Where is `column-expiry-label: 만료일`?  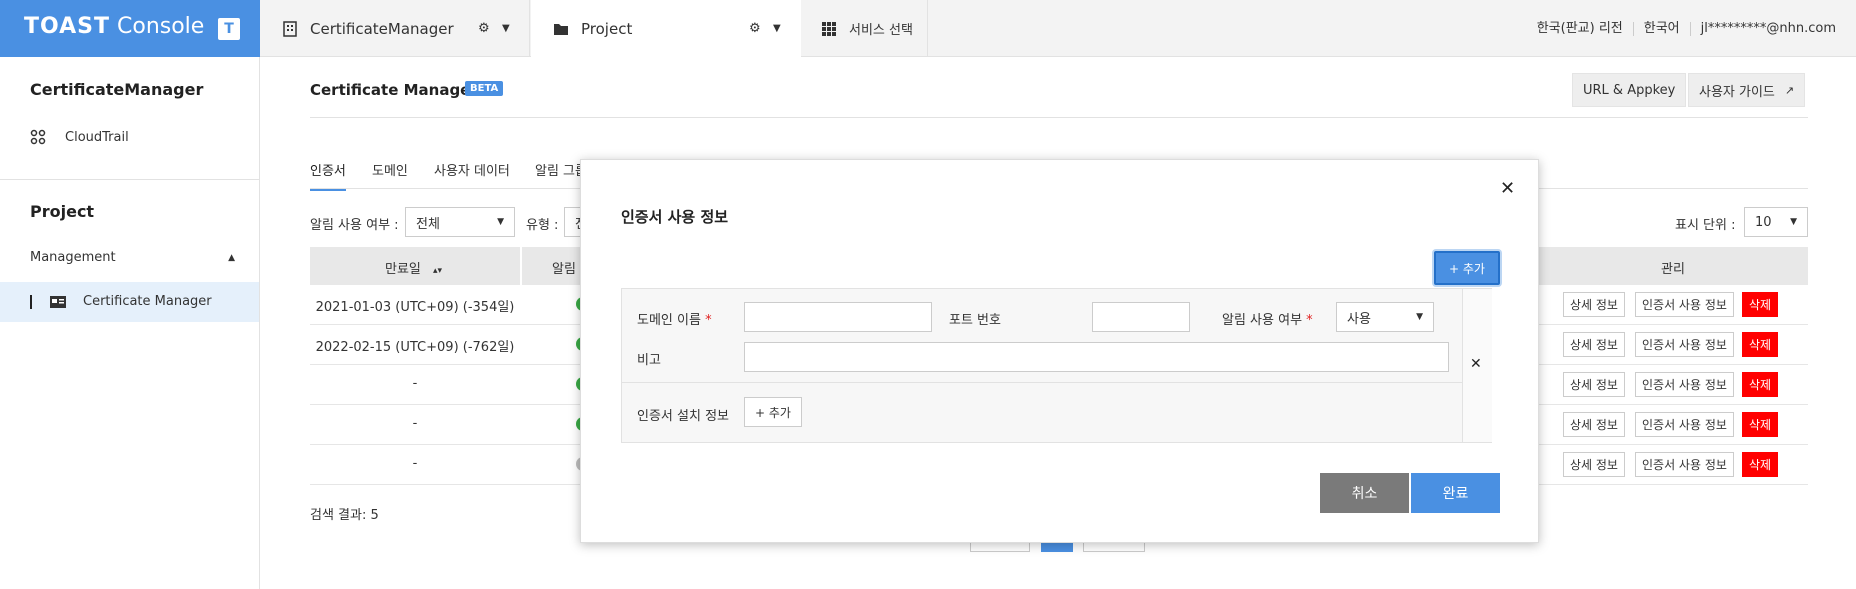
column-expiry-label: 만료일 is located at coordinates (403, 269).